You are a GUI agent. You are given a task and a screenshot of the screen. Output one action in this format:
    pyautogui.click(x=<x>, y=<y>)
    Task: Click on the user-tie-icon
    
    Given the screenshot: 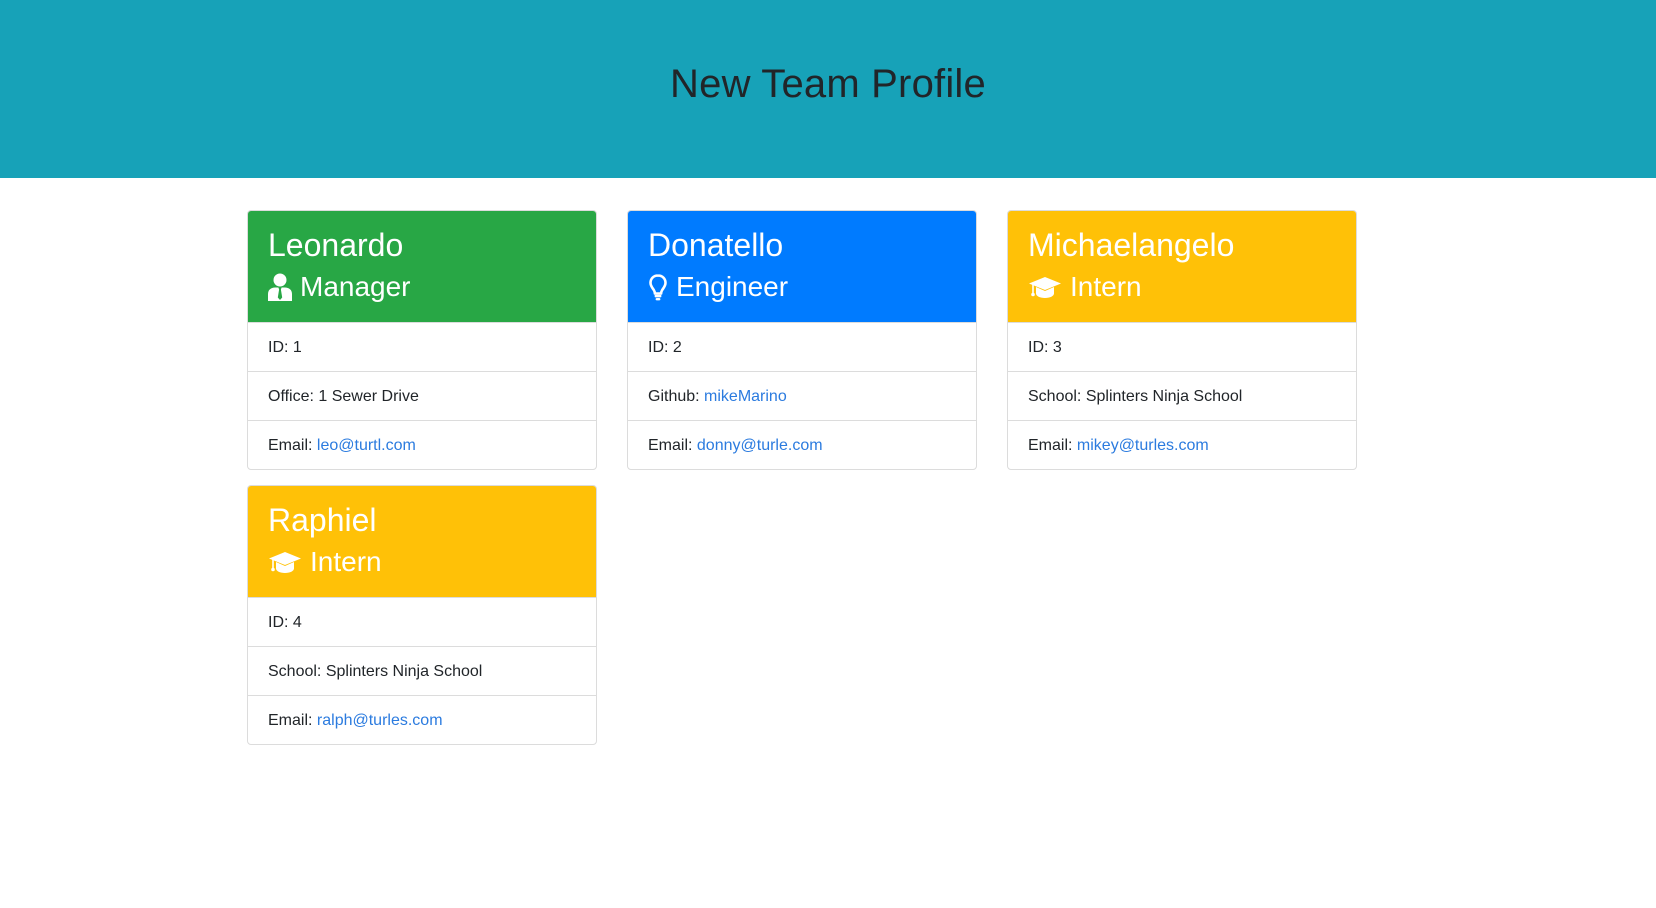 What is the action you would take?
    pyautogui.click(x=280, y=287)
    